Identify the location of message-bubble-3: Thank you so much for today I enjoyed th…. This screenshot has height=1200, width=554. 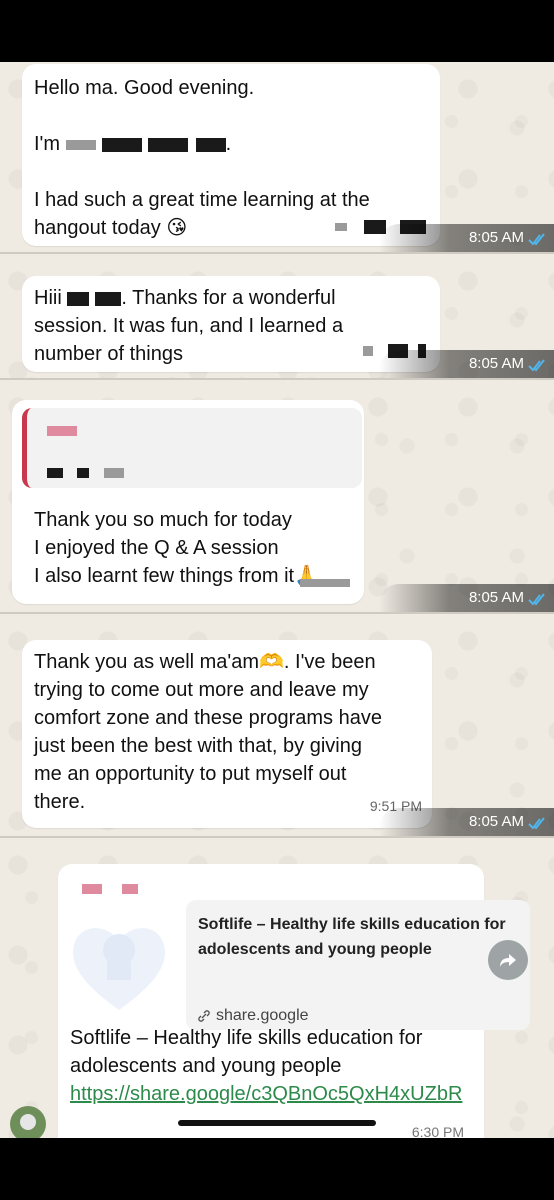
(188, 502).